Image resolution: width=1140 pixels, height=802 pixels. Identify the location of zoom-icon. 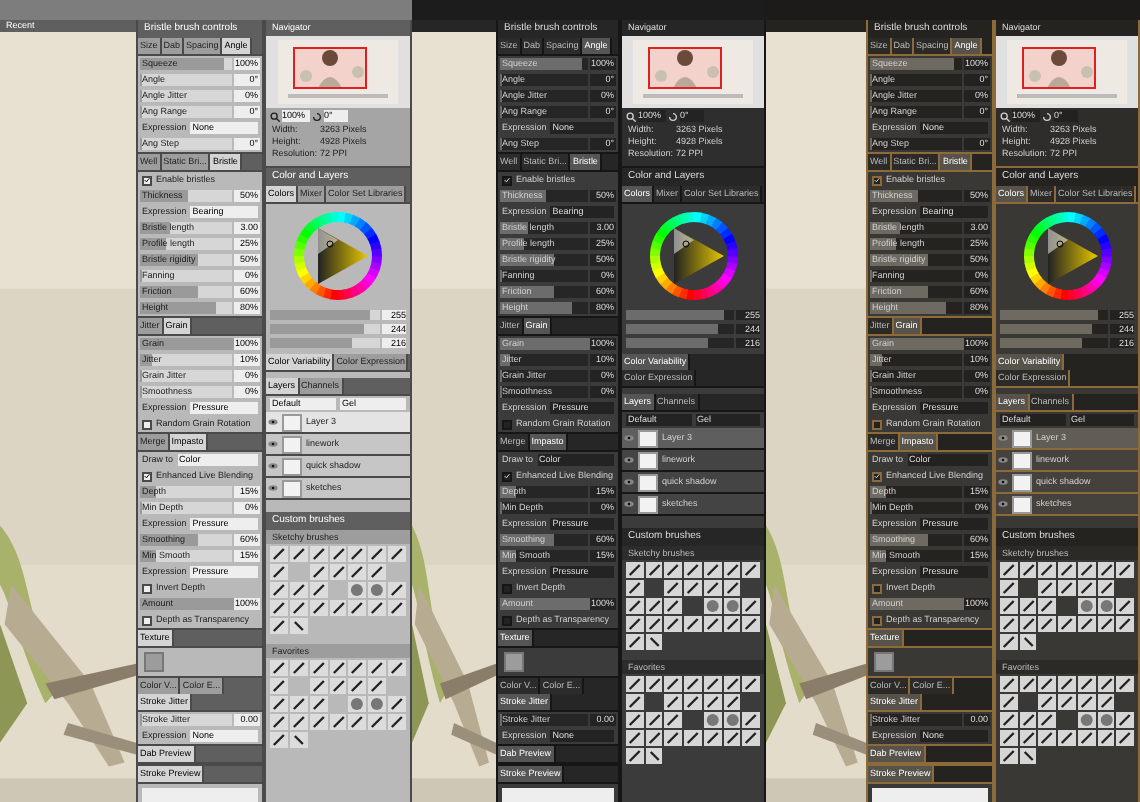
(275, 116).